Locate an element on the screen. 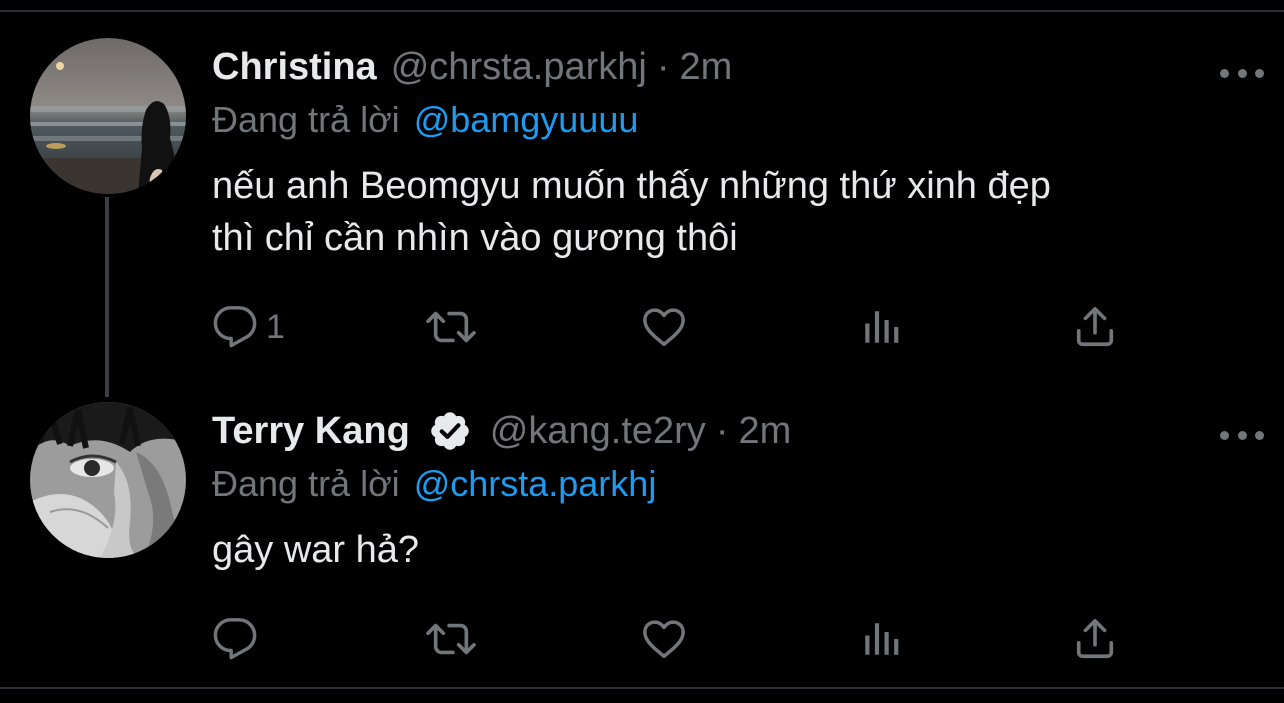 The width and height of the screenshot is (1284, 703). top-divider is located at coordinates (642, 6).